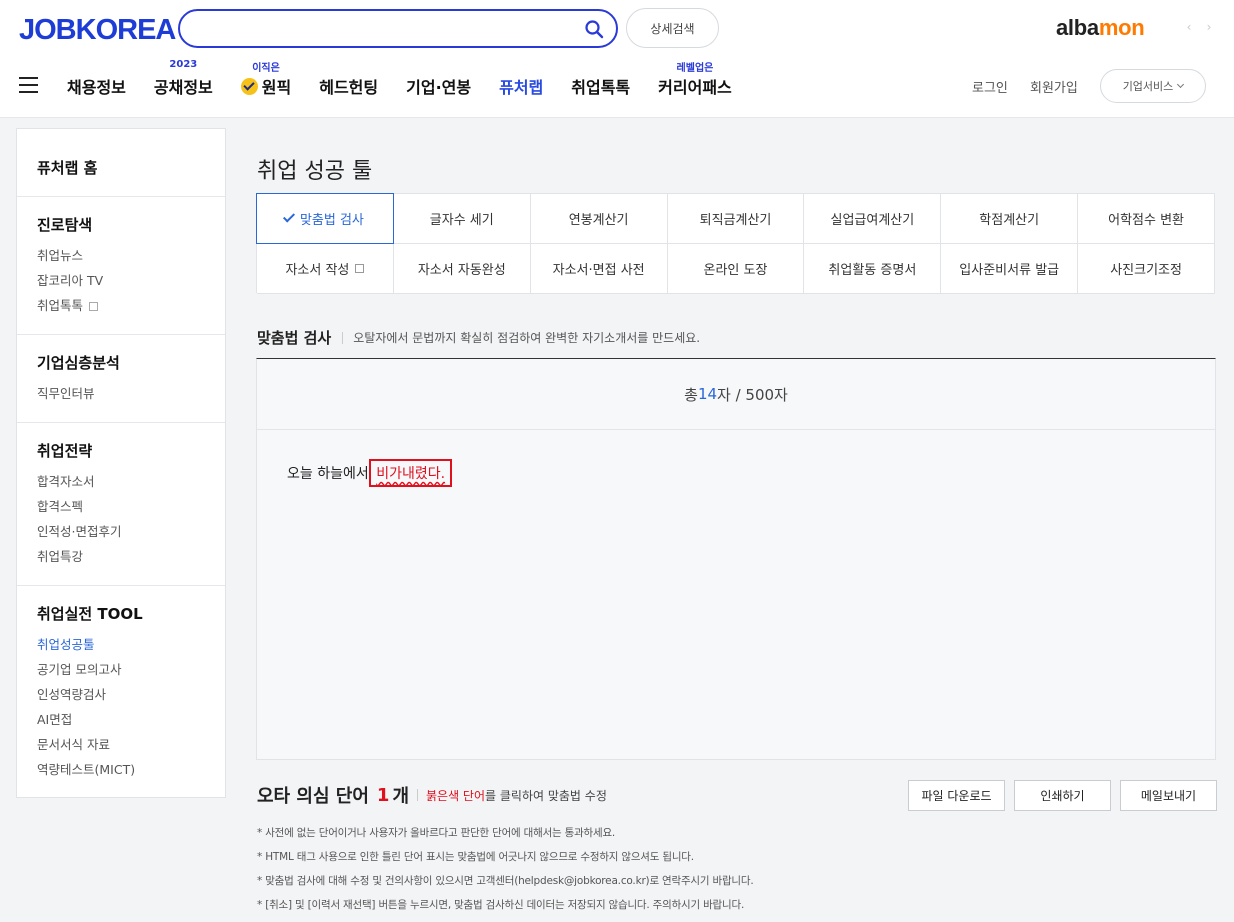  I want to click on tool-documents: 입사준비서류 발급, so click(1010, 269).